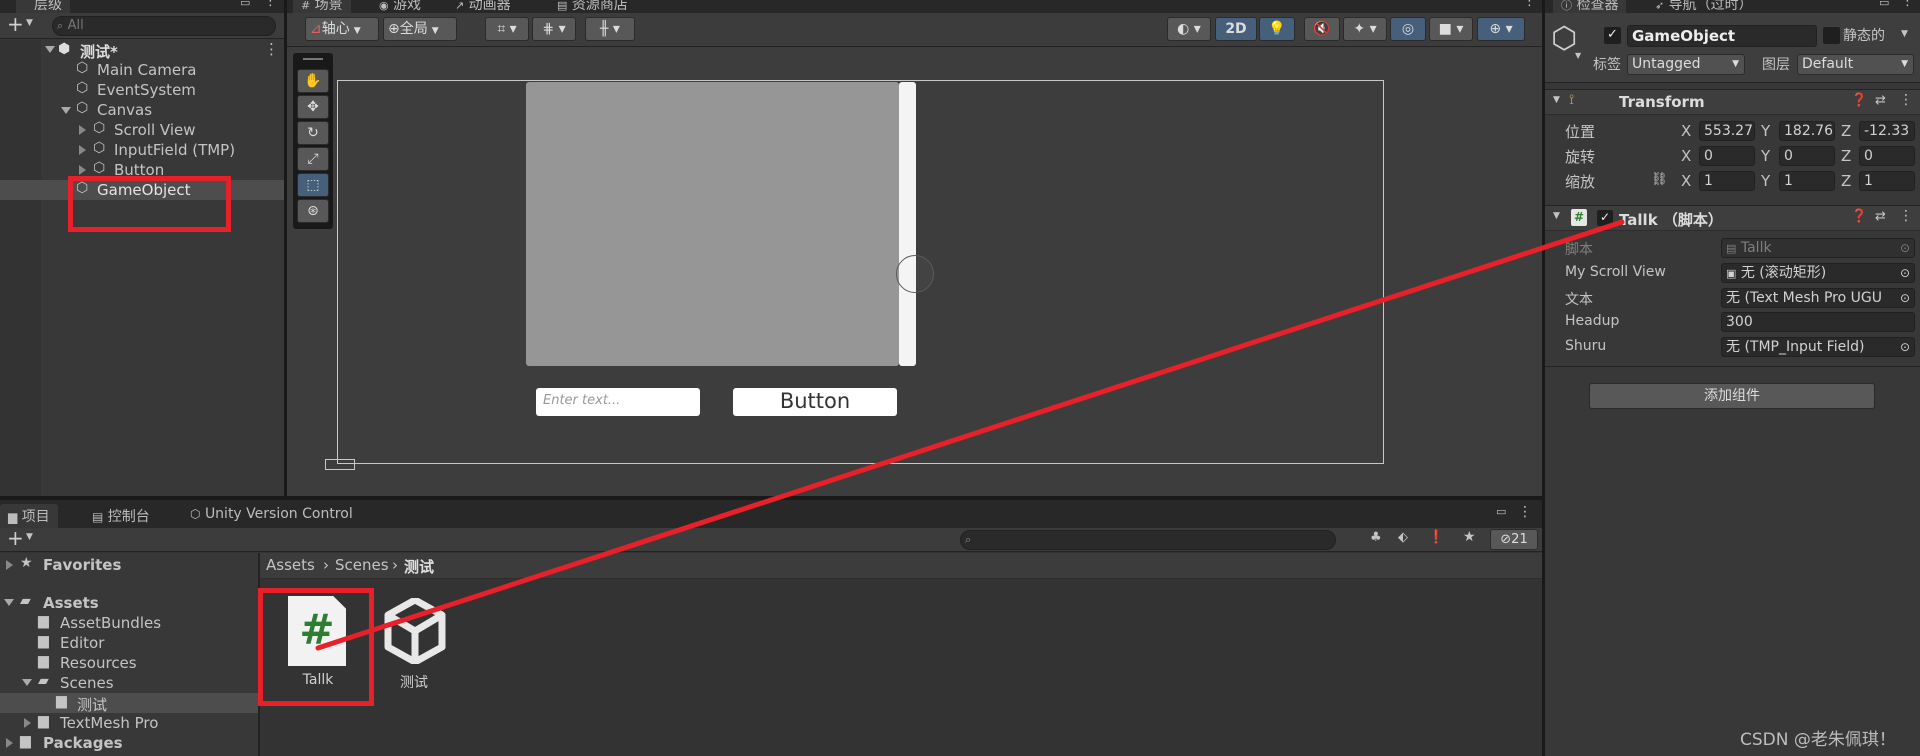 The width and height of the screenshot is (1920, 756). Describe the element at coordinates (1376, 537) in the screenshot. I see `search-by-type-icon: ♣` at that location.